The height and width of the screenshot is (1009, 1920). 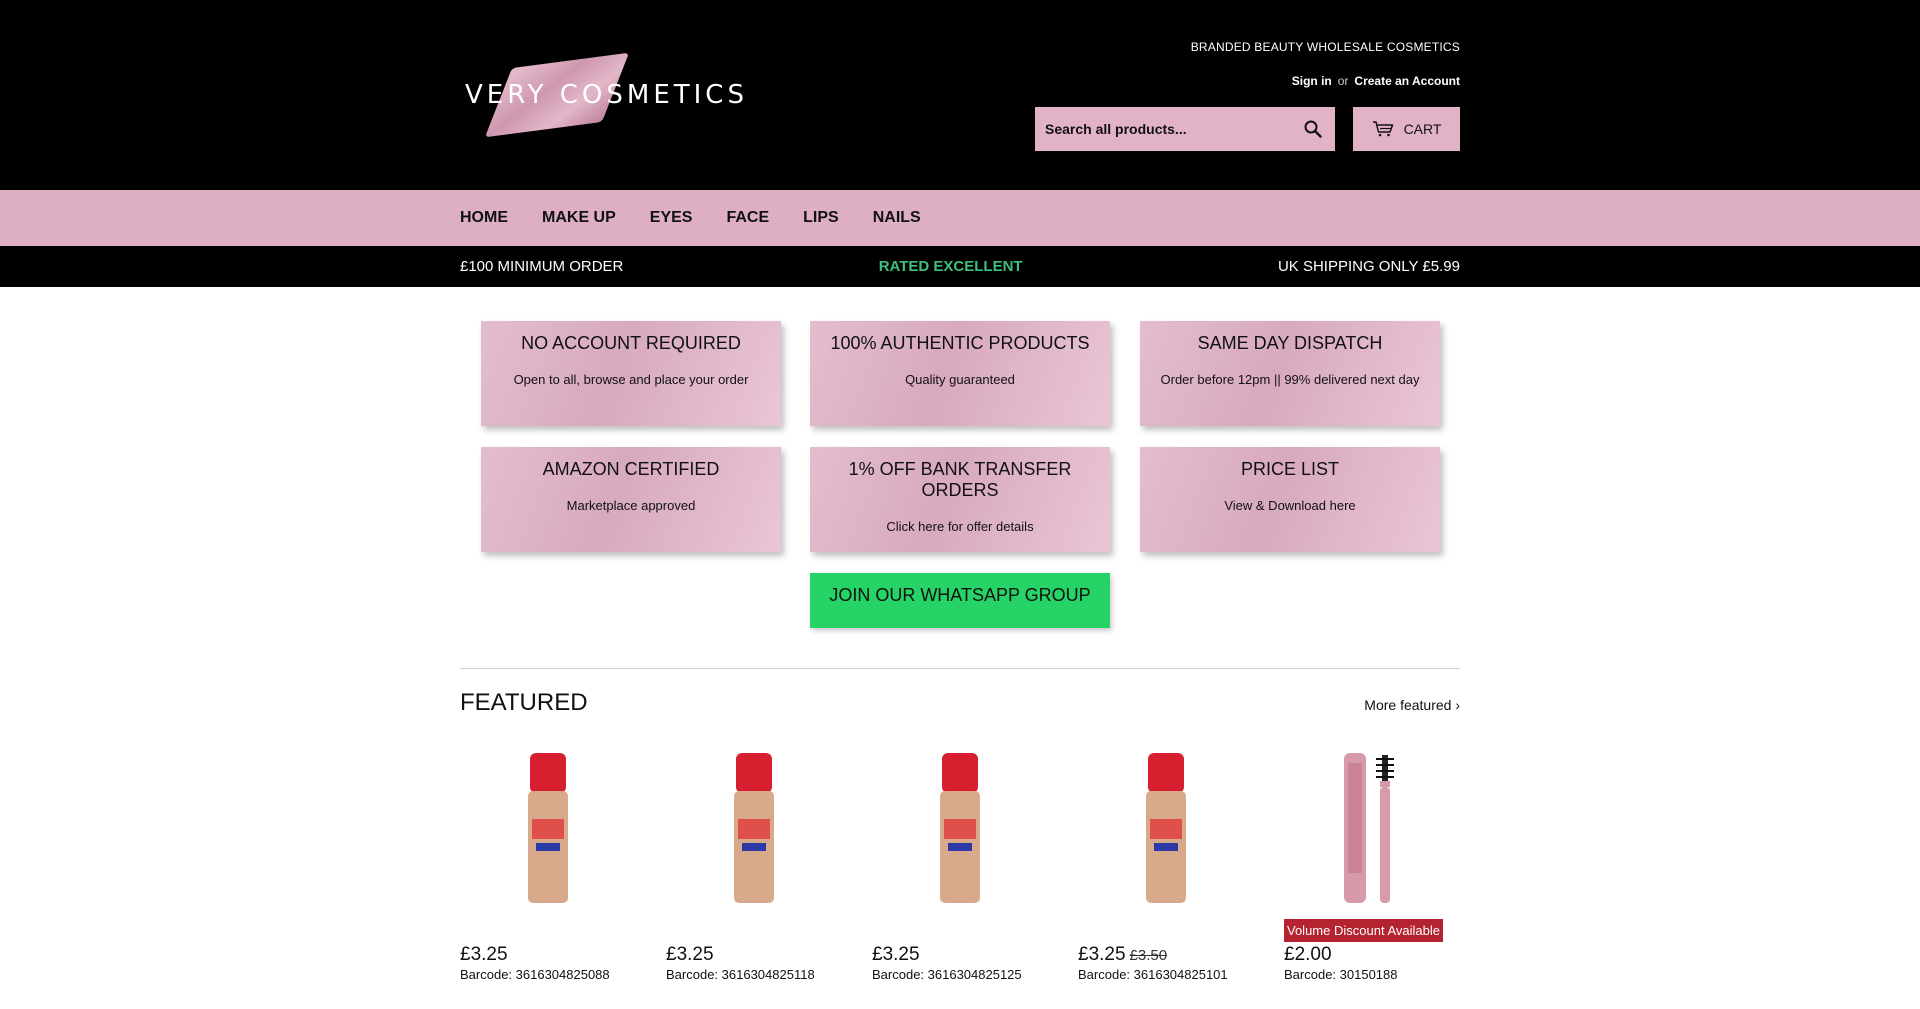 I want to click on feature-title: 100% AUTHENTIC PRODUCTS, so click(x=960, y=343).